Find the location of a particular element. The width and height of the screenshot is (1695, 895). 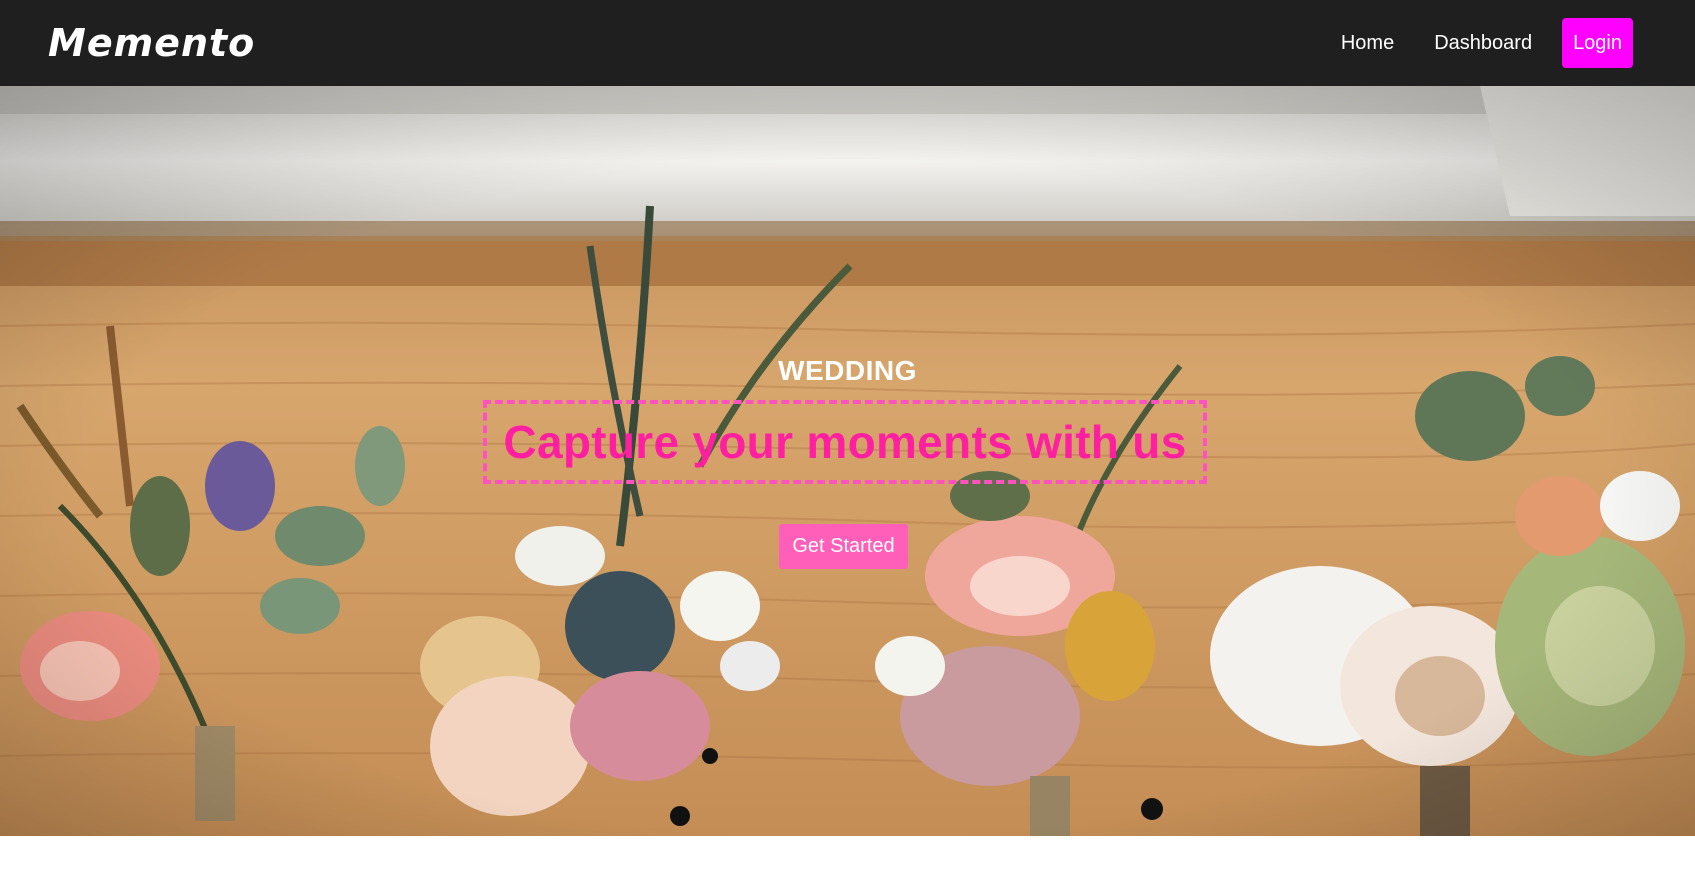

hero-headline-box: Capture your moments with us is located at coordinates (845, 442).